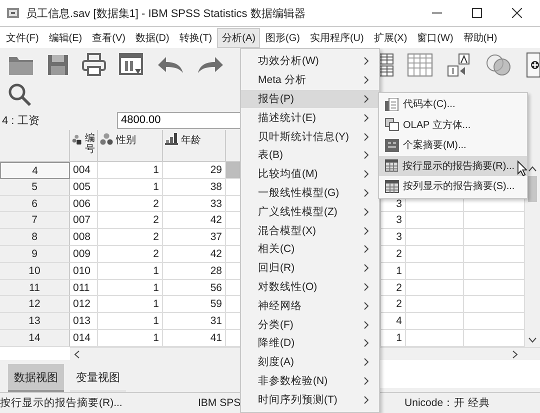  I want to click on table-cell: 007, so click(84, 221).